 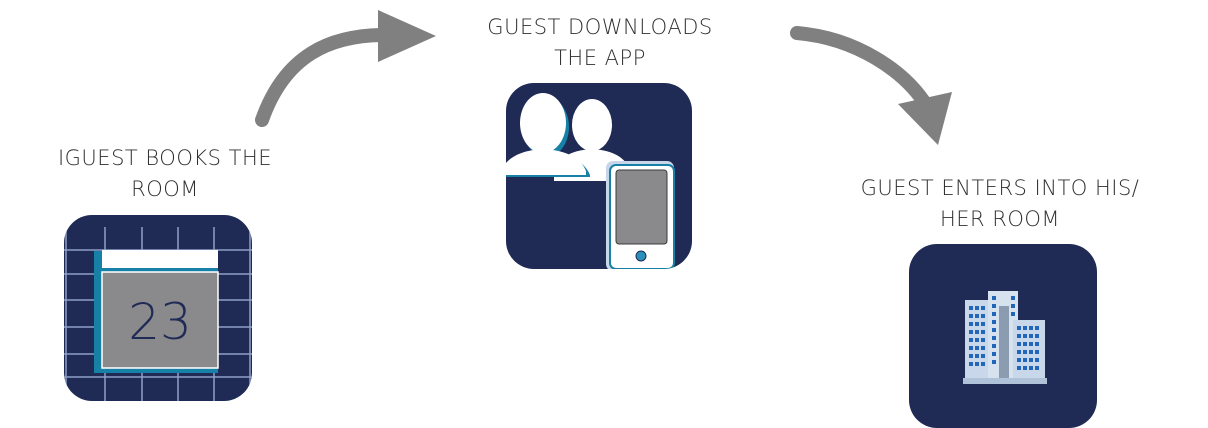 What do you see at coordinates (590, 181) in the screenshot?
I see `guests-with-phone-icon` at bounding box center [590, 181].